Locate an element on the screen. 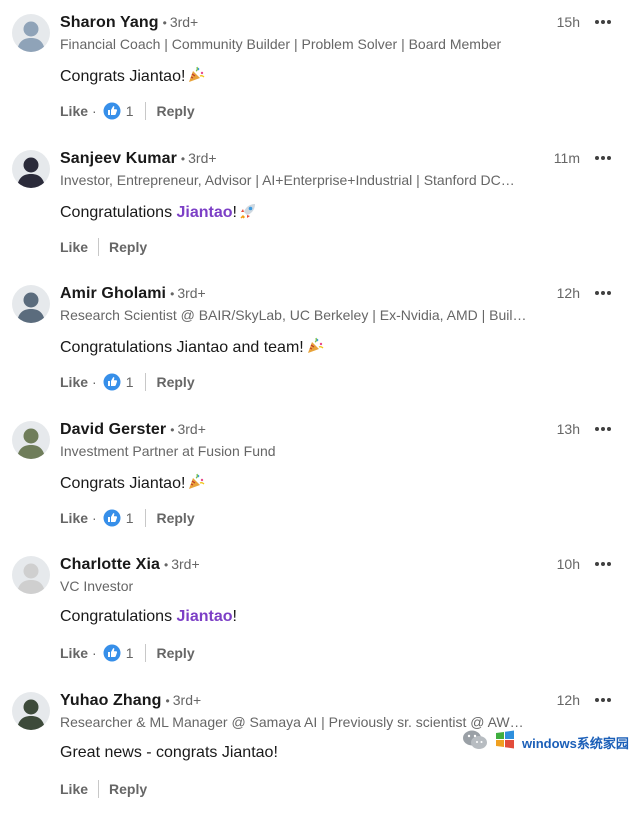  comment-timestamp: 11m is located at coordinates (566, 157).